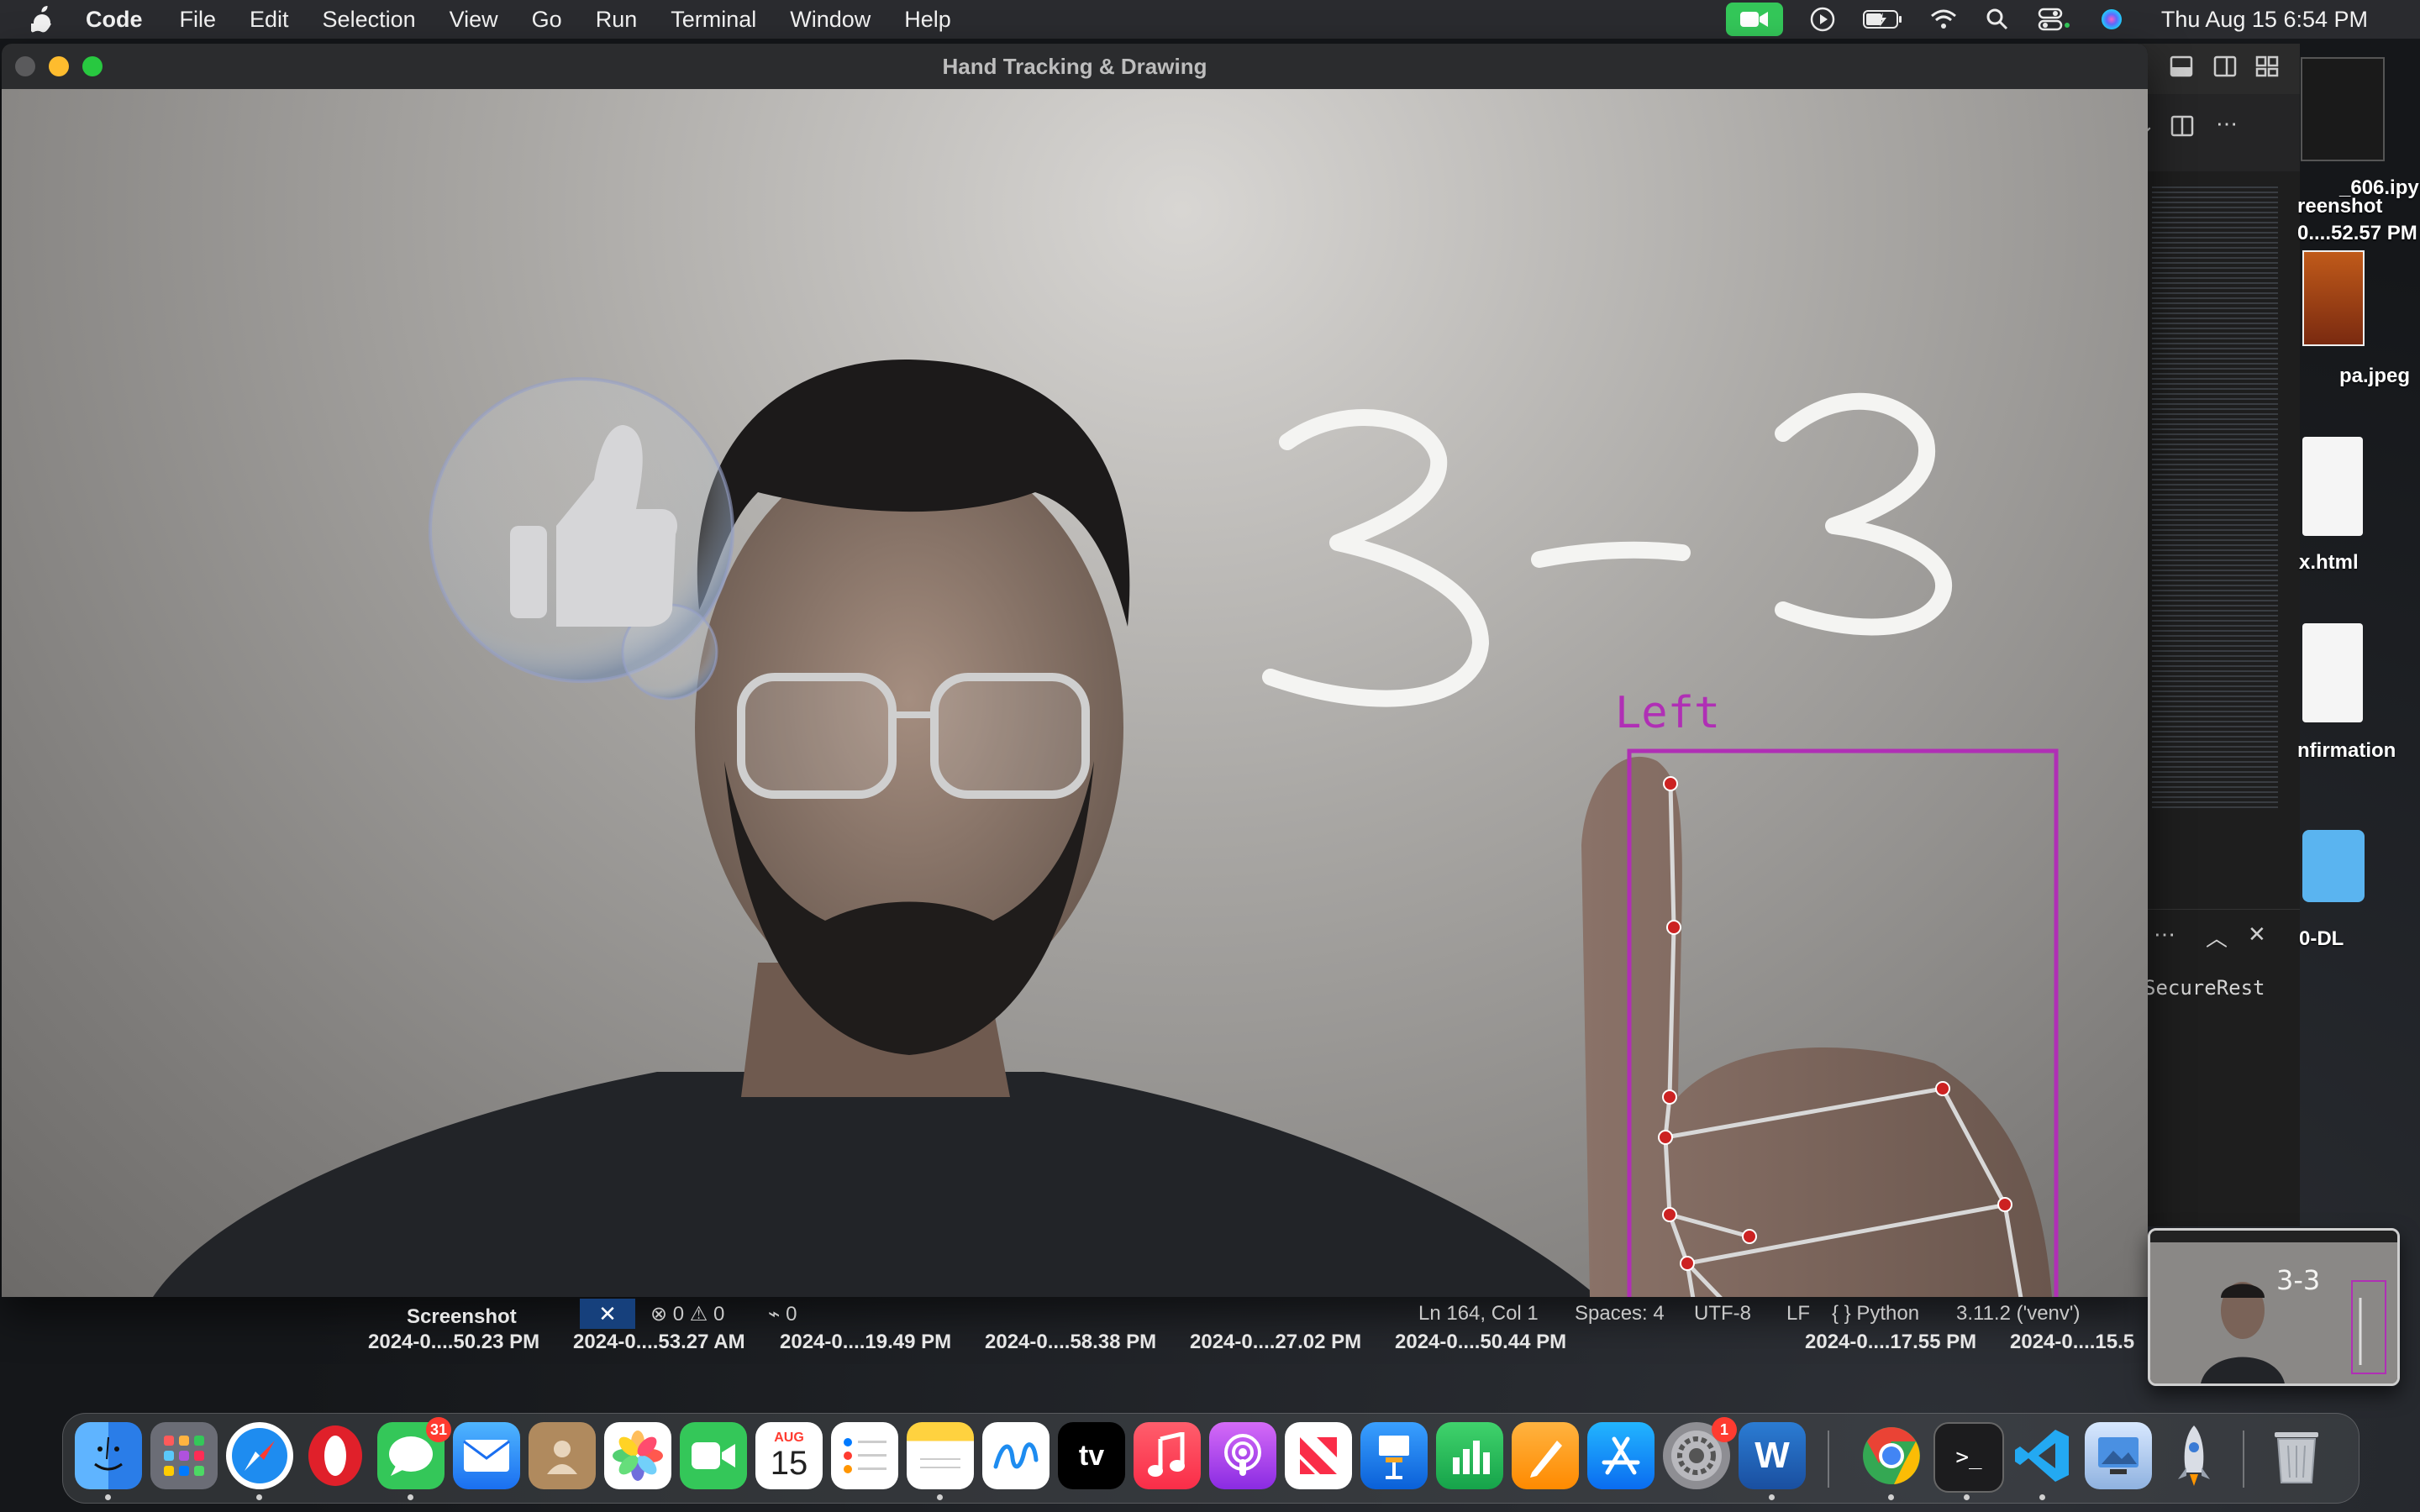 This screenshot has width=2420, height=1512. I want to click on calendar-icon: AUG 15, so click(789, 1455).